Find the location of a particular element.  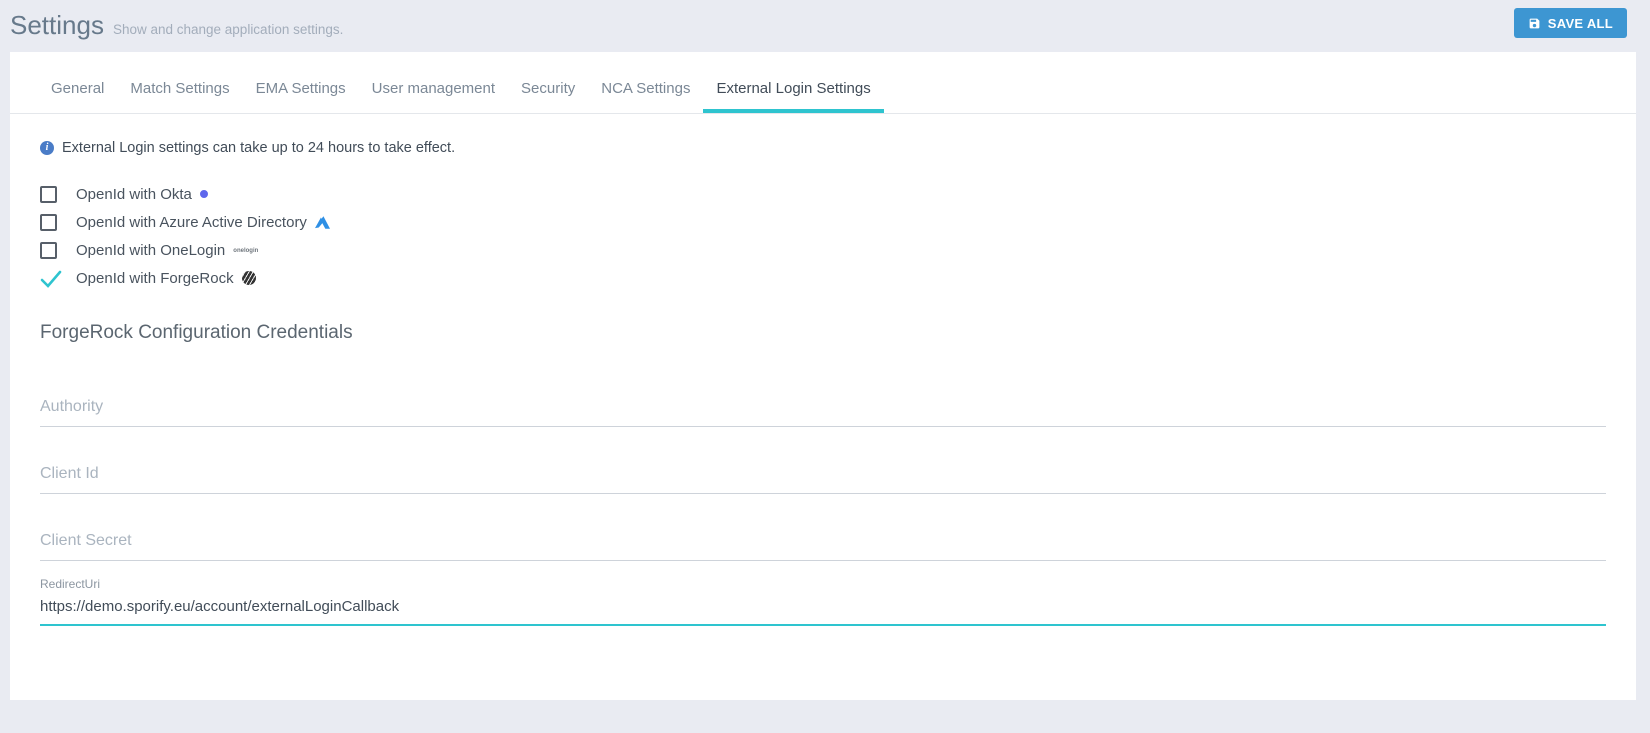

onelogin-icon: onelogin is located at coordinates (246, 251).